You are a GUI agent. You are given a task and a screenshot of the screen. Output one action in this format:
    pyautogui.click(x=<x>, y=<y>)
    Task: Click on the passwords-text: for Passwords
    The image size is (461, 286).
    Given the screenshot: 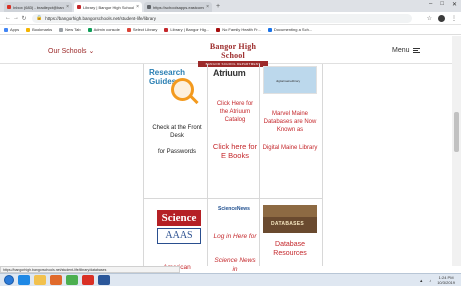 What is the action you would take?
    pyautogui.click(x=176, y=152)
    